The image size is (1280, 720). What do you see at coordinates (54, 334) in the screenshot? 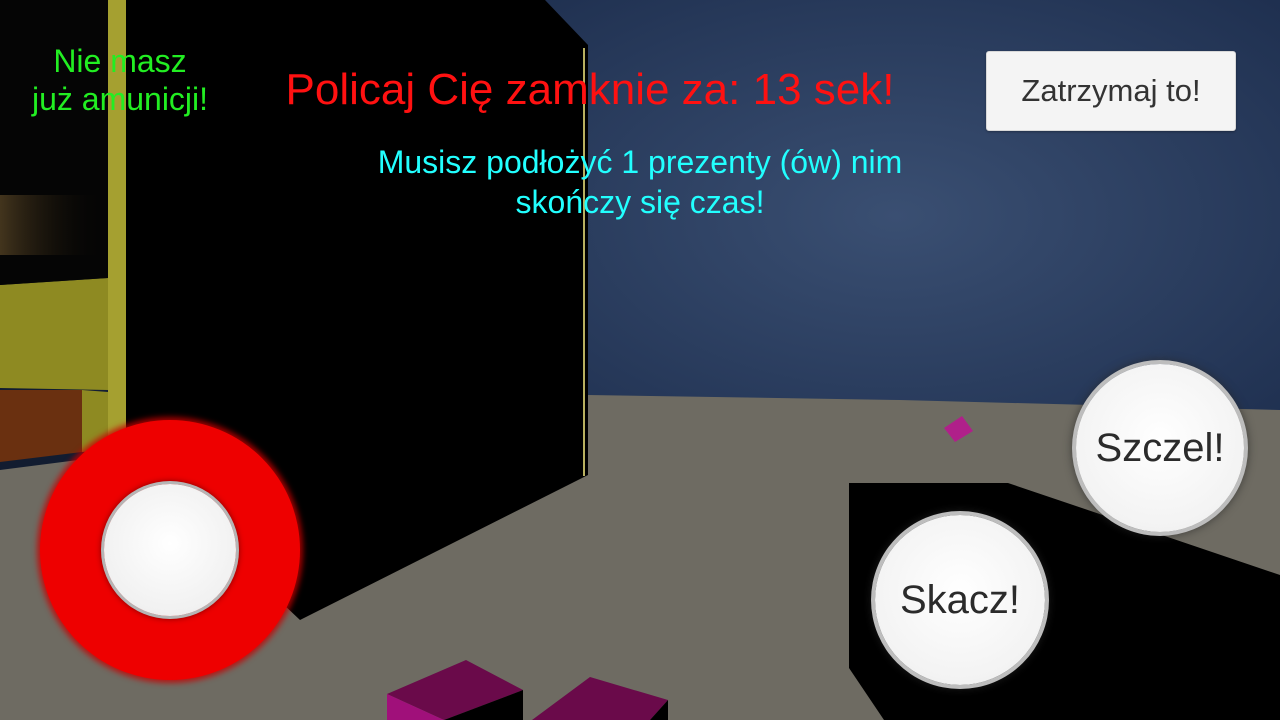
I see `olive-wall` at bounding box center [54, 334].